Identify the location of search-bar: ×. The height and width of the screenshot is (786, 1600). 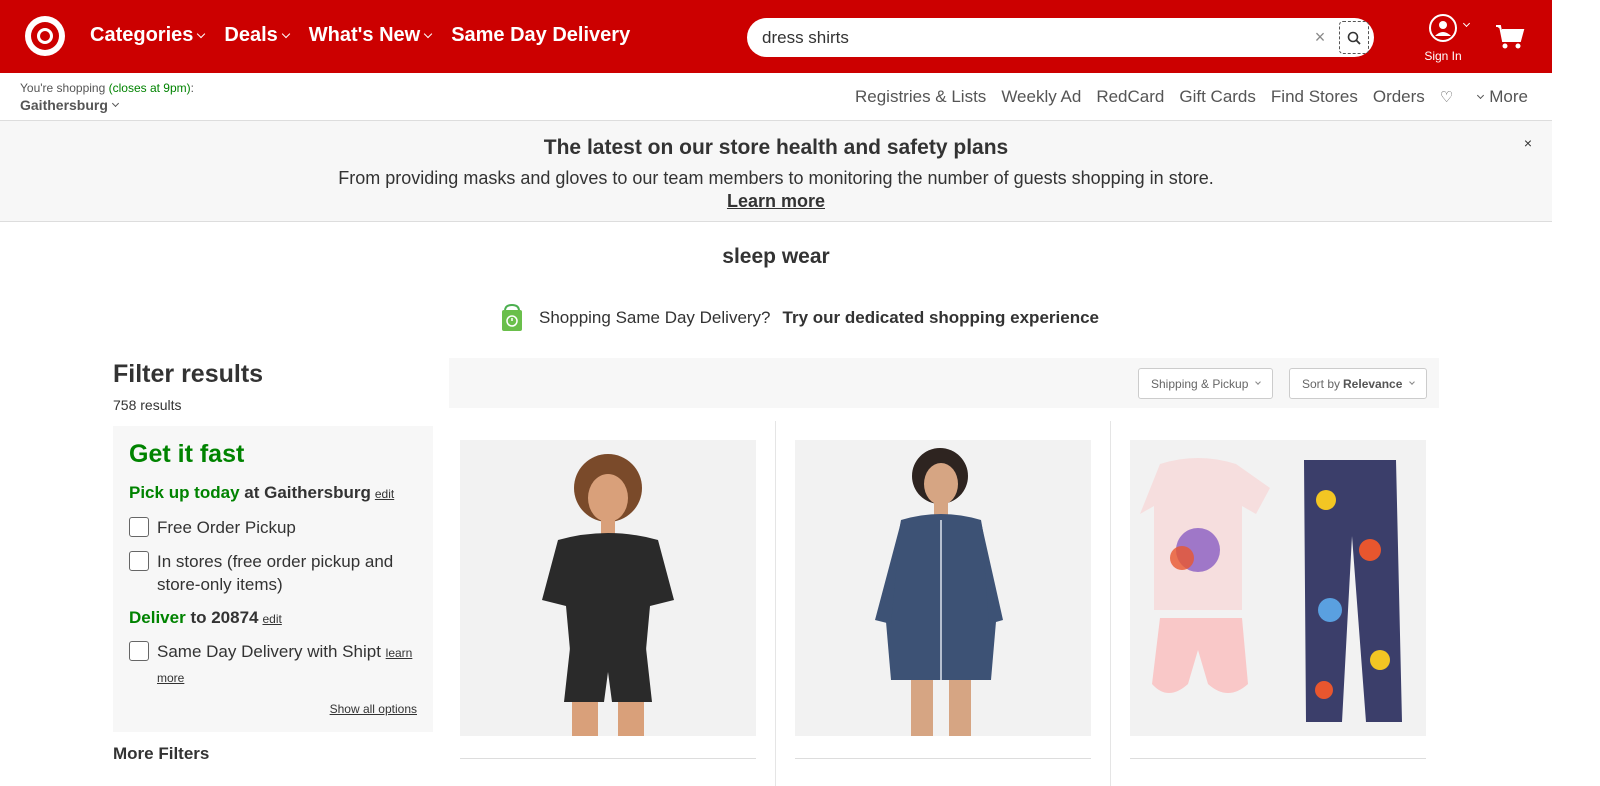
(1060, 37).